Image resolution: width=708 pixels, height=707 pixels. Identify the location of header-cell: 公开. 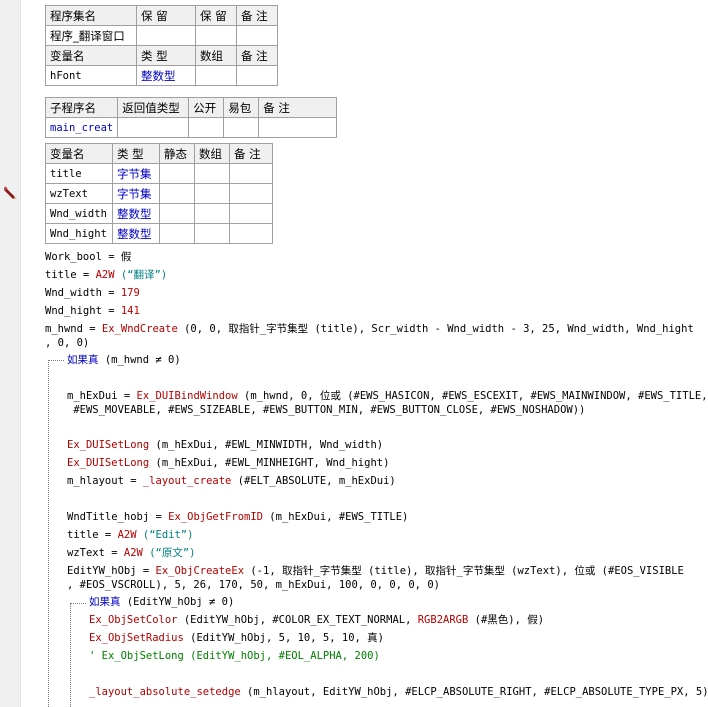
(206, 107).